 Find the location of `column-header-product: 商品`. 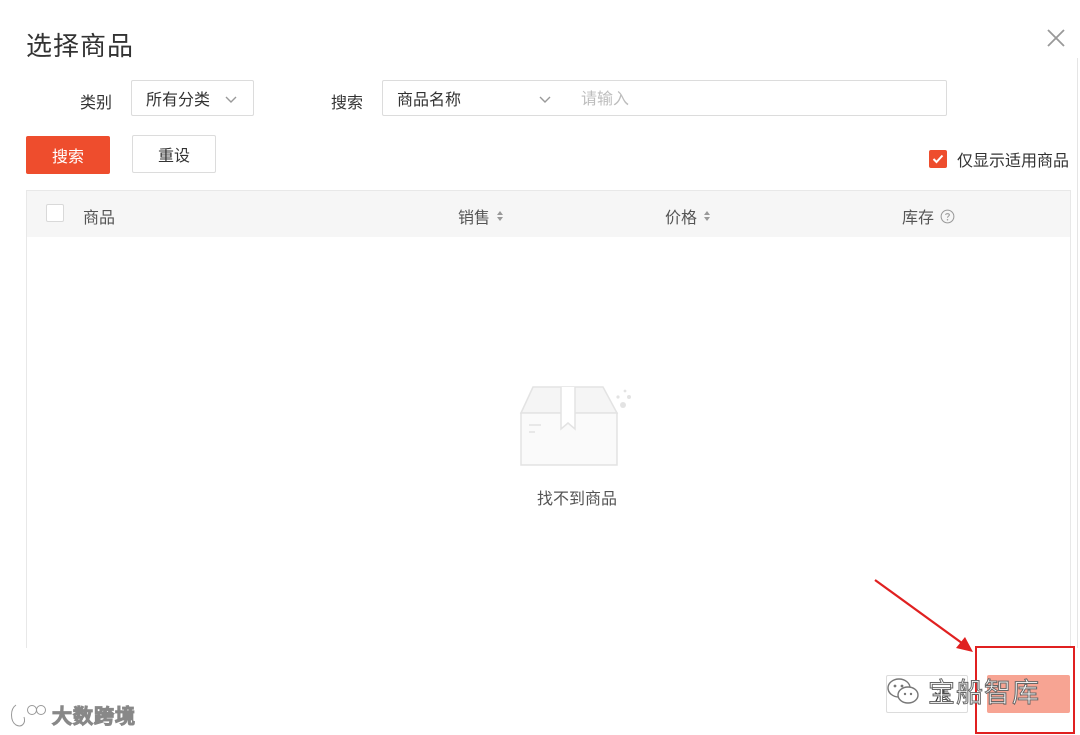

column-header-product: 商品 is located at coordinates (99, 216).